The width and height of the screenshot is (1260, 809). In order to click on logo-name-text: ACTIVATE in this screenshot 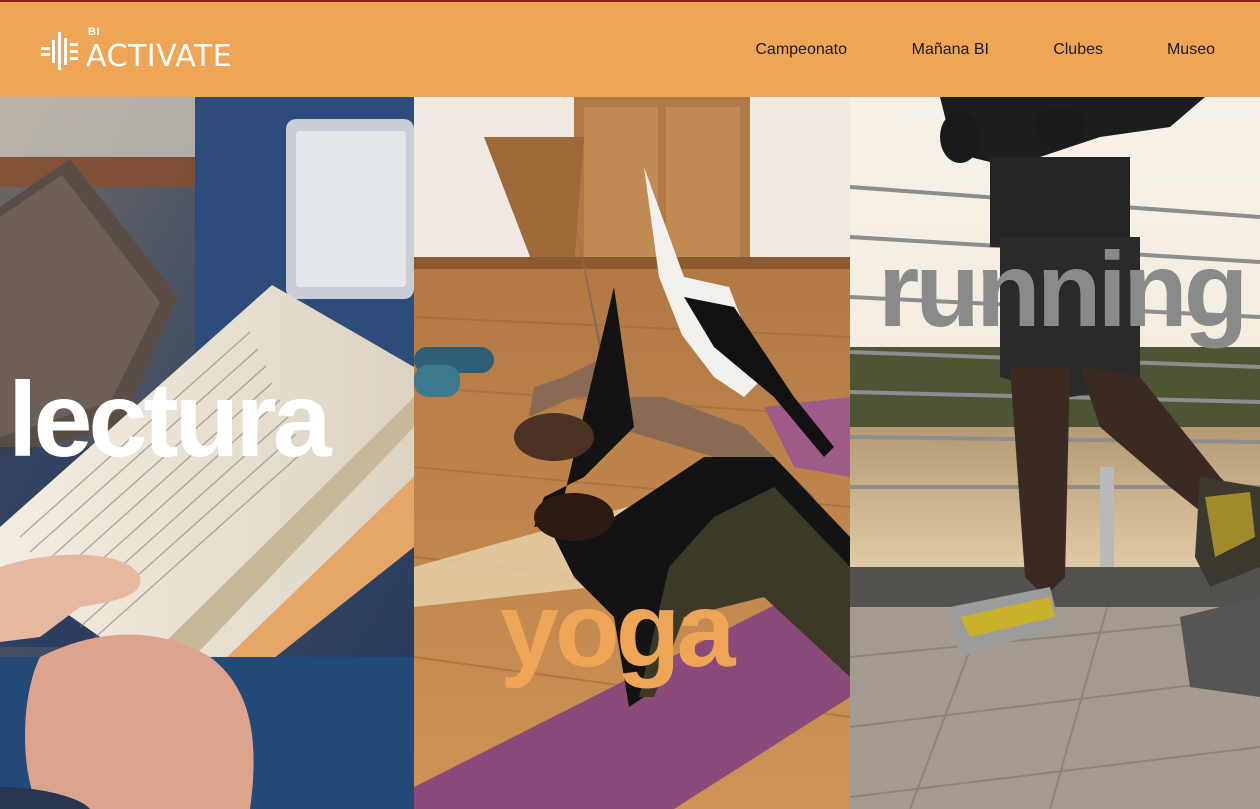, I will do `click(159, 56)`.